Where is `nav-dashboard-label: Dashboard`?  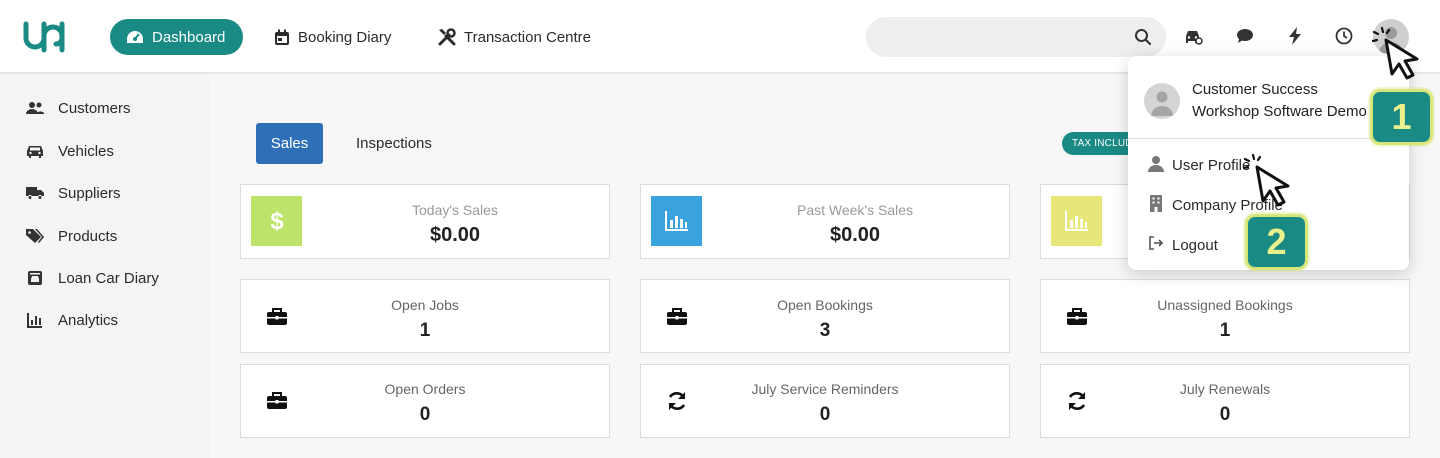 nav-dashboard-label: Dashboard is located at coordinates (189, 37).